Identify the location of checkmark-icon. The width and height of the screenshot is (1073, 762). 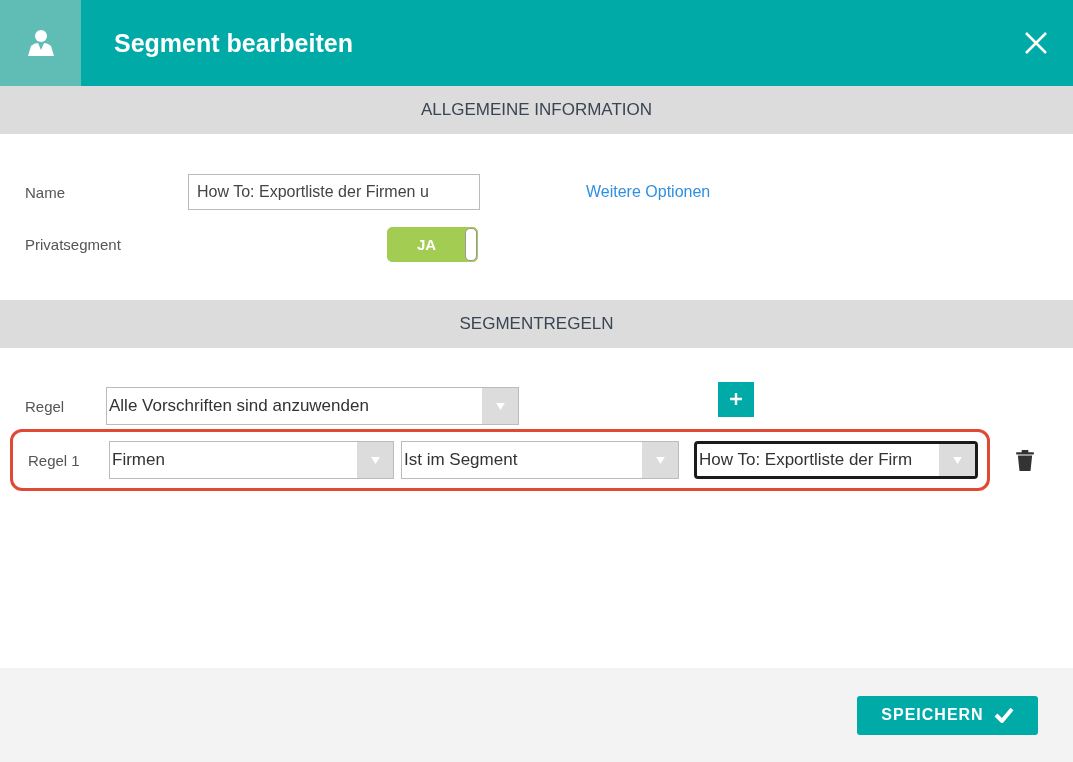
(1003, 715).